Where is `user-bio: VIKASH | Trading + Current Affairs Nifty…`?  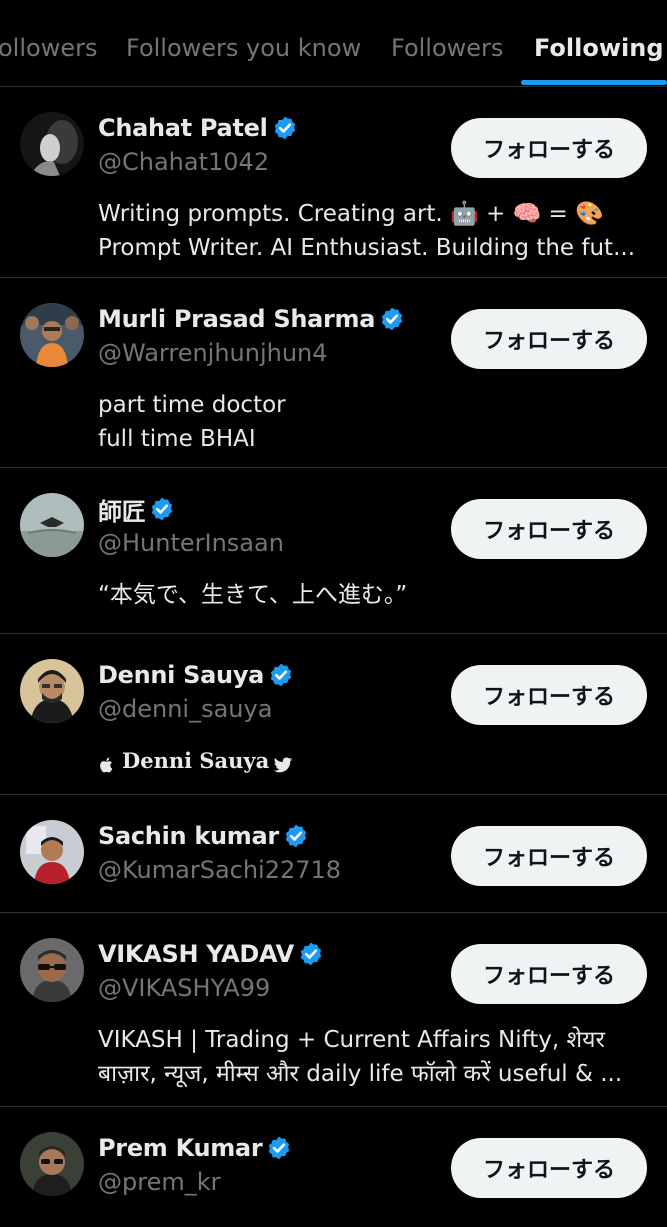
user-bio: VIKASH | Trading + Current Affairs Nifty… is located at coordinates (370, 1057).